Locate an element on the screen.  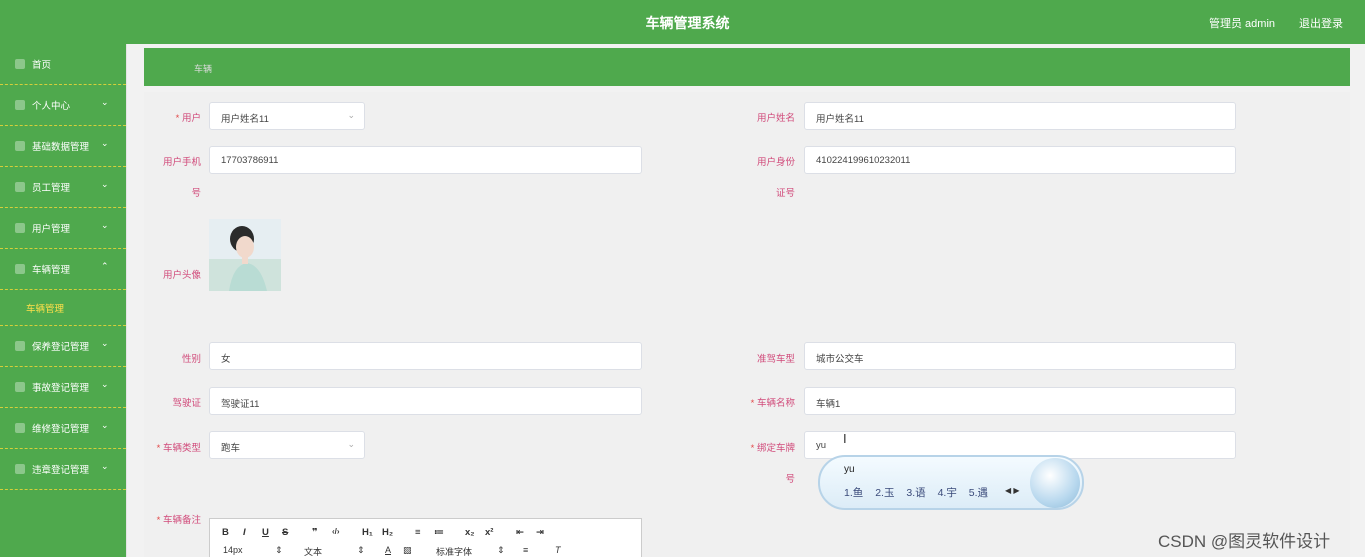
sidebar-item-repair: 维修登记管理 ⌄ is located at coordinates (63, 428).